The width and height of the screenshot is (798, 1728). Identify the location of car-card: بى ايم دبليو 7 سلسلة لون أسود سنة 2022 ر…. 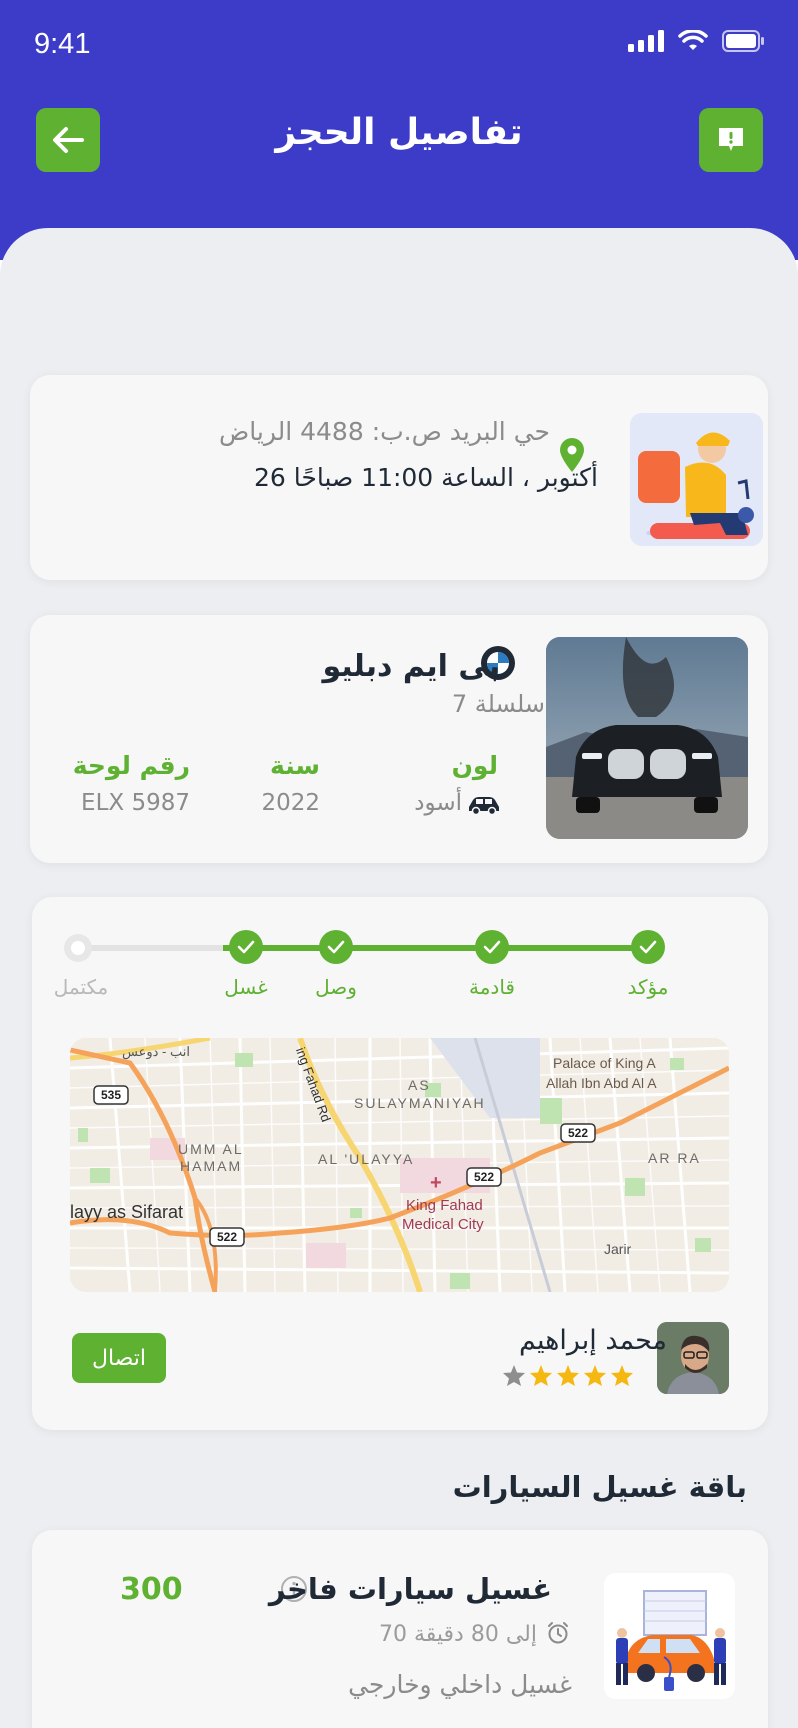
(399, 739).